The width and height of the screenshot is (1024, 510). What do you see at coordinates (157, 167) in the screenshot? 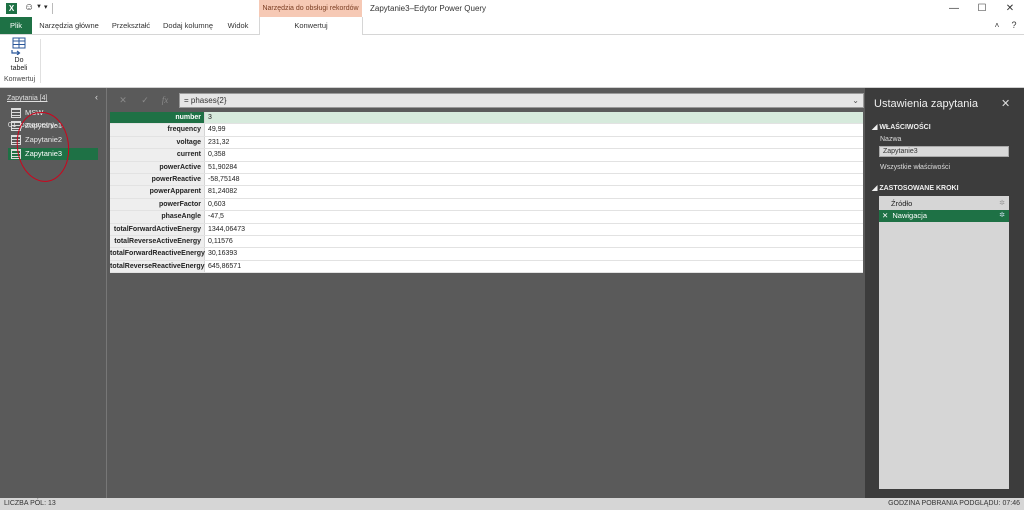
I see `field-name: powerActive` at bounding box center [157, 167].